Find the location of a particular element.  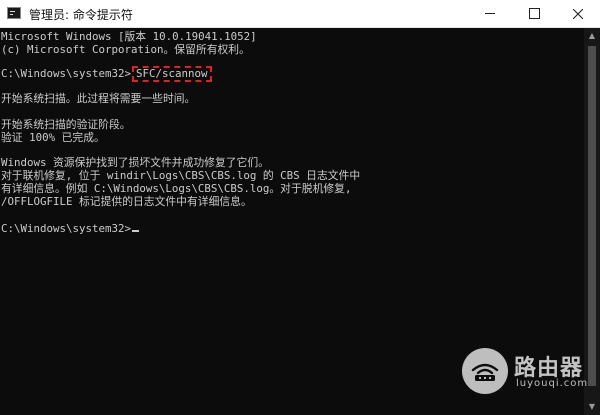

watermark-url: luyouqi.com is located at coordinates (552, 383).